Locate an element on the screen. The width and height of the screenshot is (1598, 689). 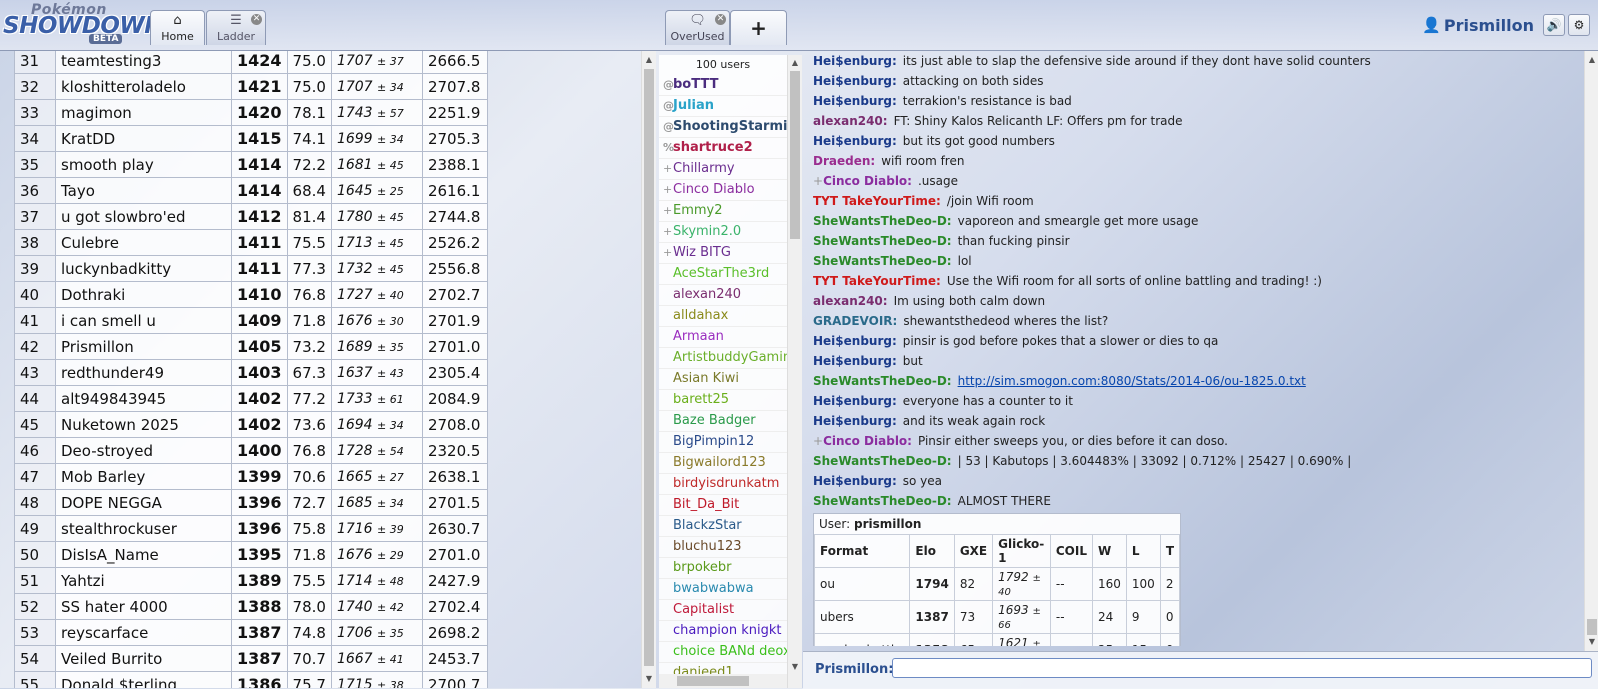
ladder-player-name: Tayo is located at coordinates (143, 190).